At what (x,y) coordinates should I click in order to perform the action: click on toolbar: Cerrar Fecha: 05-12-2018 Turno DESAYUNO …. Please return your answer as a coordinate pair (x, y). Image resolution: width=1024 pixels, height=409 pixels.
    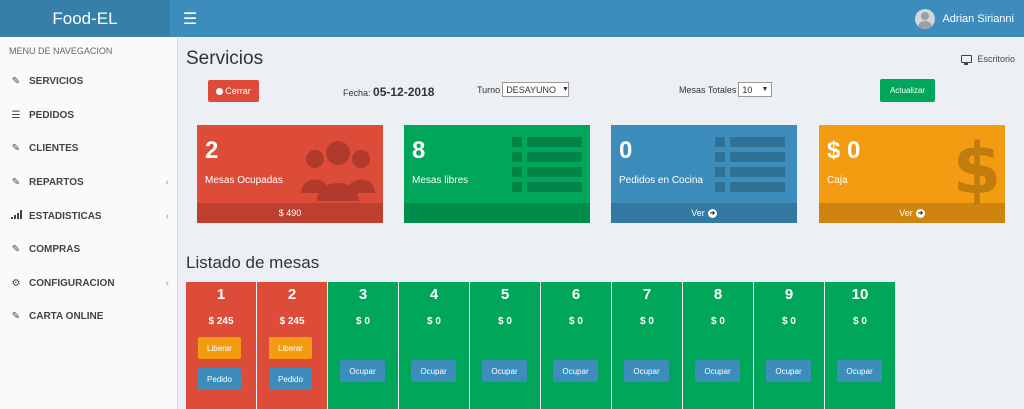
    Looking at the image, I should click on (601, 91).